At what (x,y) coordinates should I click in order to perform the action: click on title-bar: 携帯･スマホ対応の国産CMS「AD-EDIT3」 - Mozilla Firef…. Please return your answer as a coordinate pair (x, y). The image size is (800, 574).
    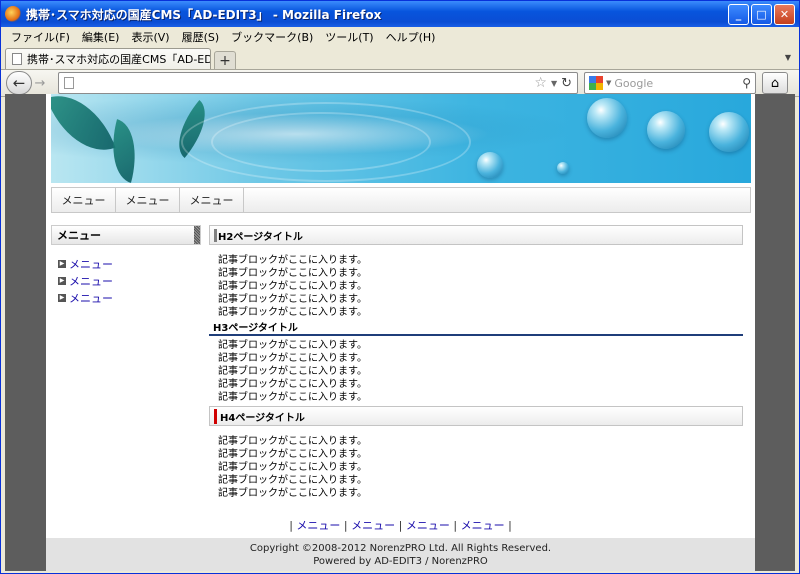
    Looking at the image, I should click on (400, 14).